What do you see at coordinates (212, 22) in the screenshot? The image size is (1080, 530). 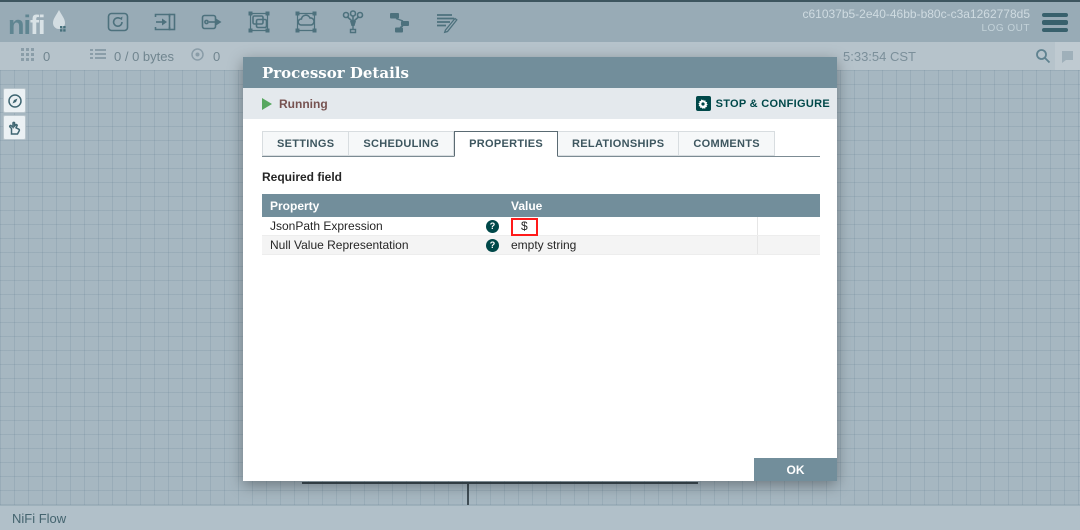 I see `output-port-icon` at bounding box center [212, 22].